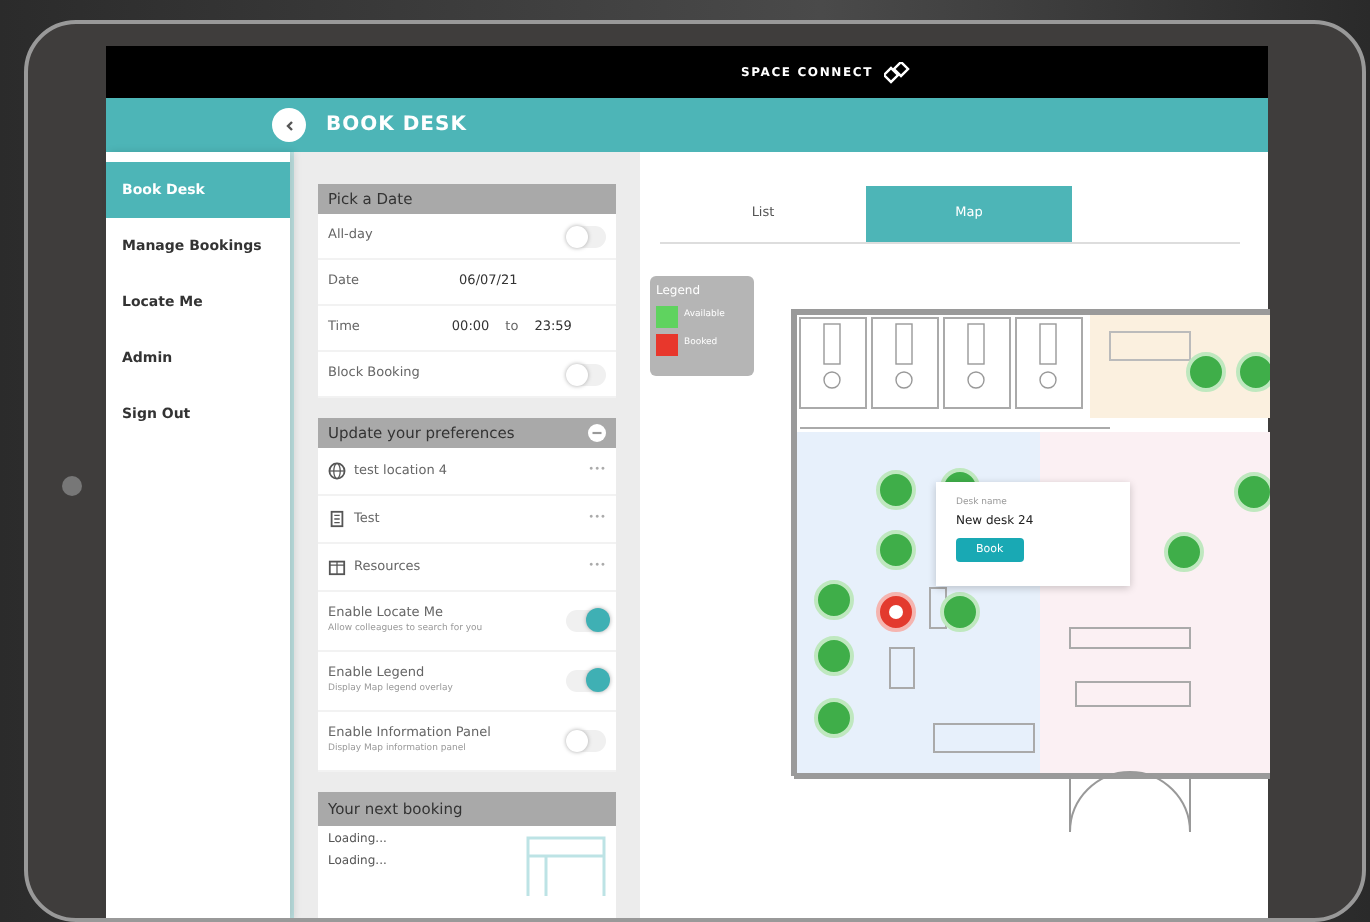  I want to click on chevron-left-icon, so click(289, 125).